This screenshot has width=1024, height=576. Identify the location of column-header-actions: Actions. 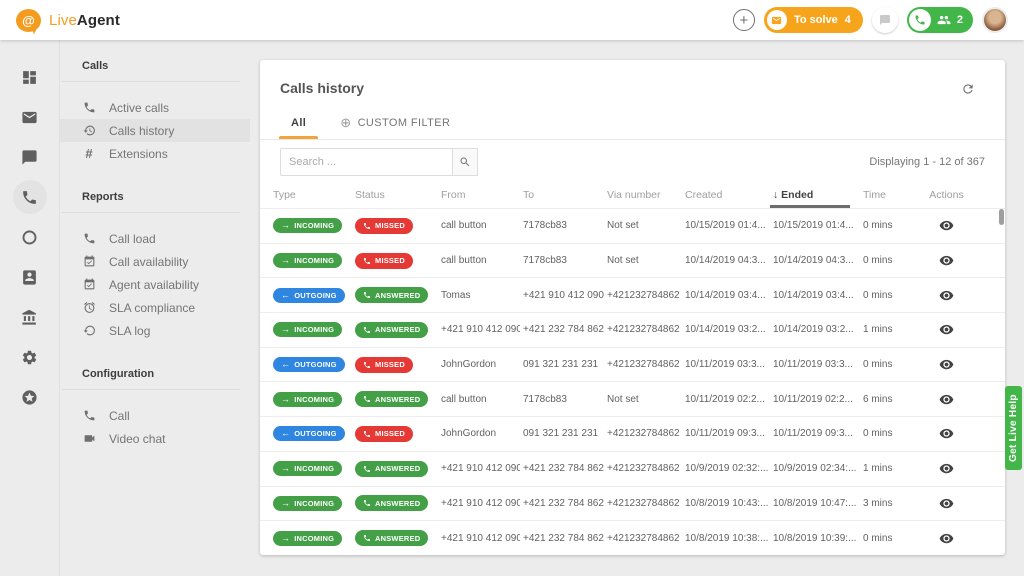
(946, 196).